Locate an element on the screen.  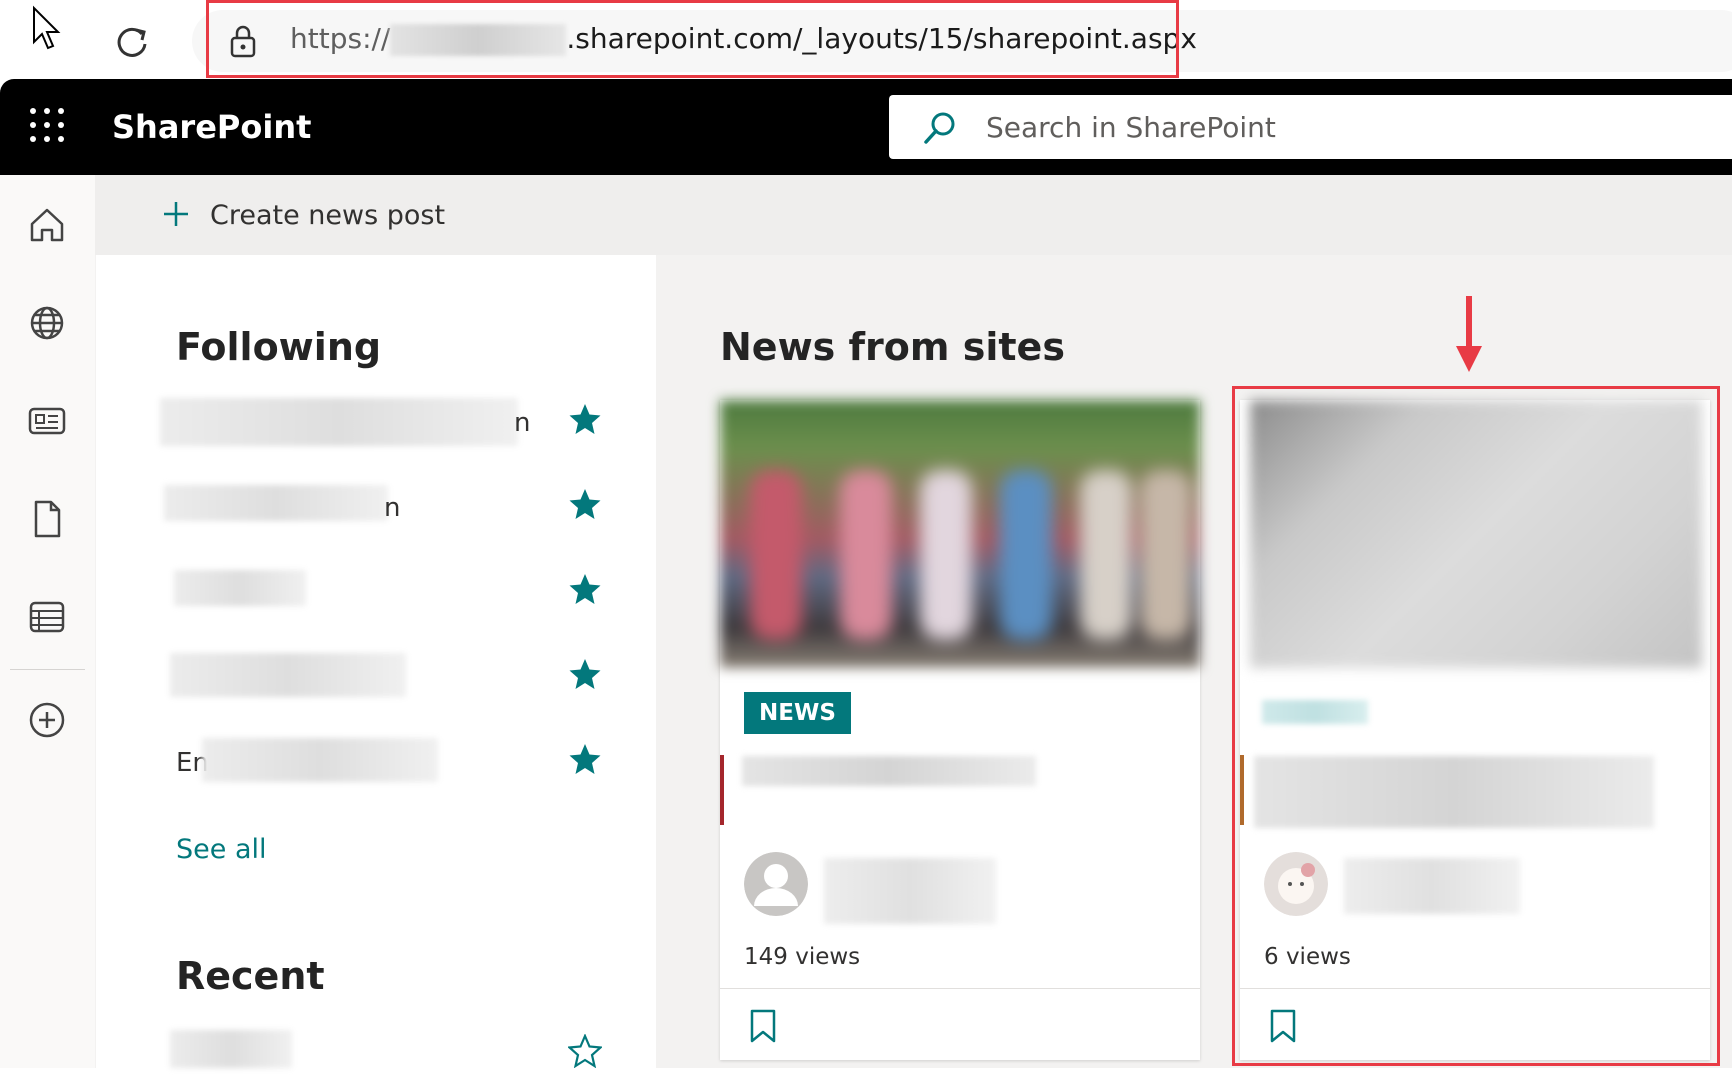
person-avatar-icon is located at coordinates (776, 884).